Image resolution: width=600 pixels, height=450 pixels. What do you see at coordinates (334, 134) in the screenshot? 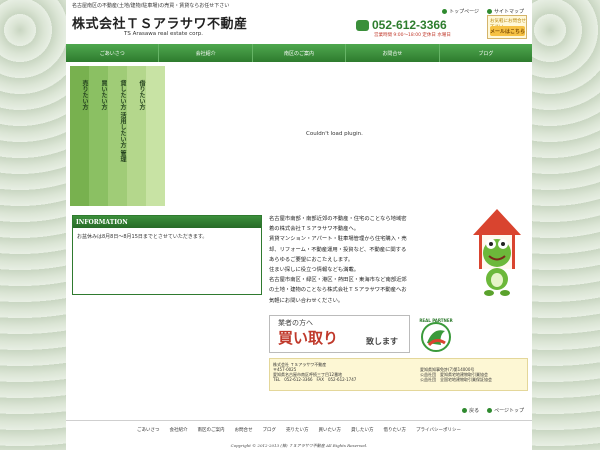
I see `plugin-error: Couldn't load plugin.` at bounding box center [334, 134].